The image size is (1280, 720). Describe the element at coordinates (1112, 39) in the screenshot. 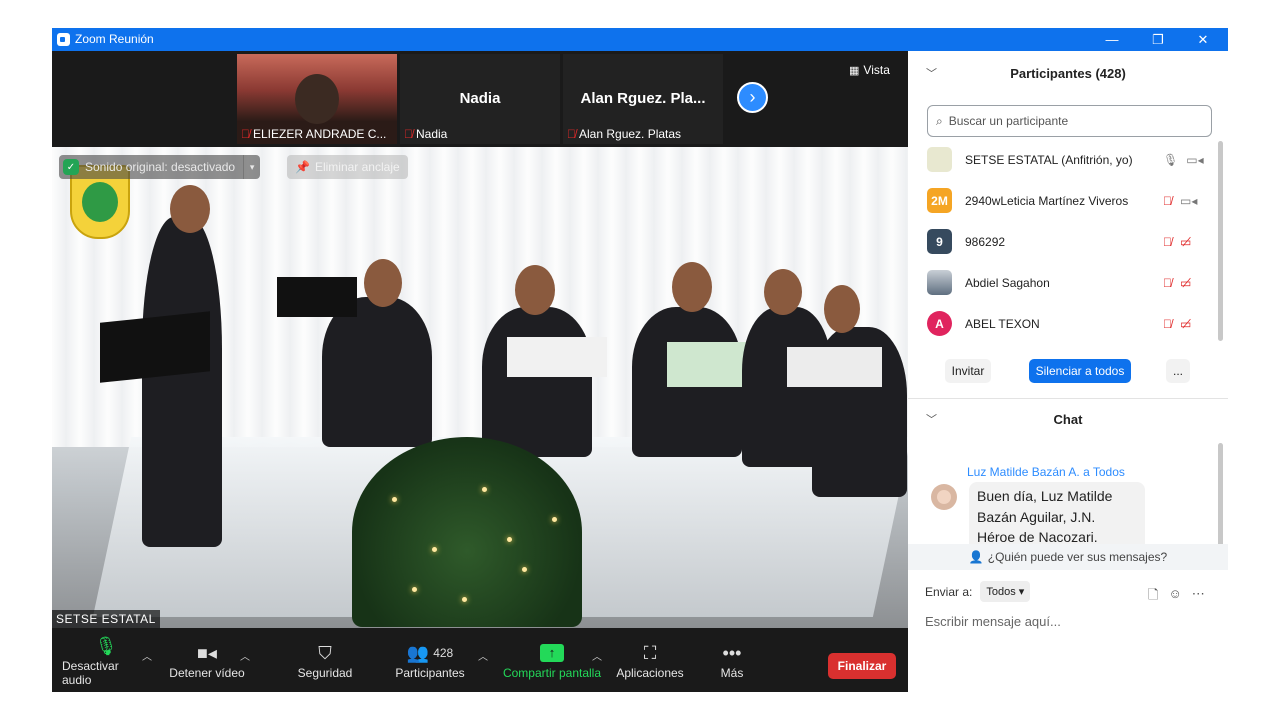

I see `minimize-button: —` at that location.